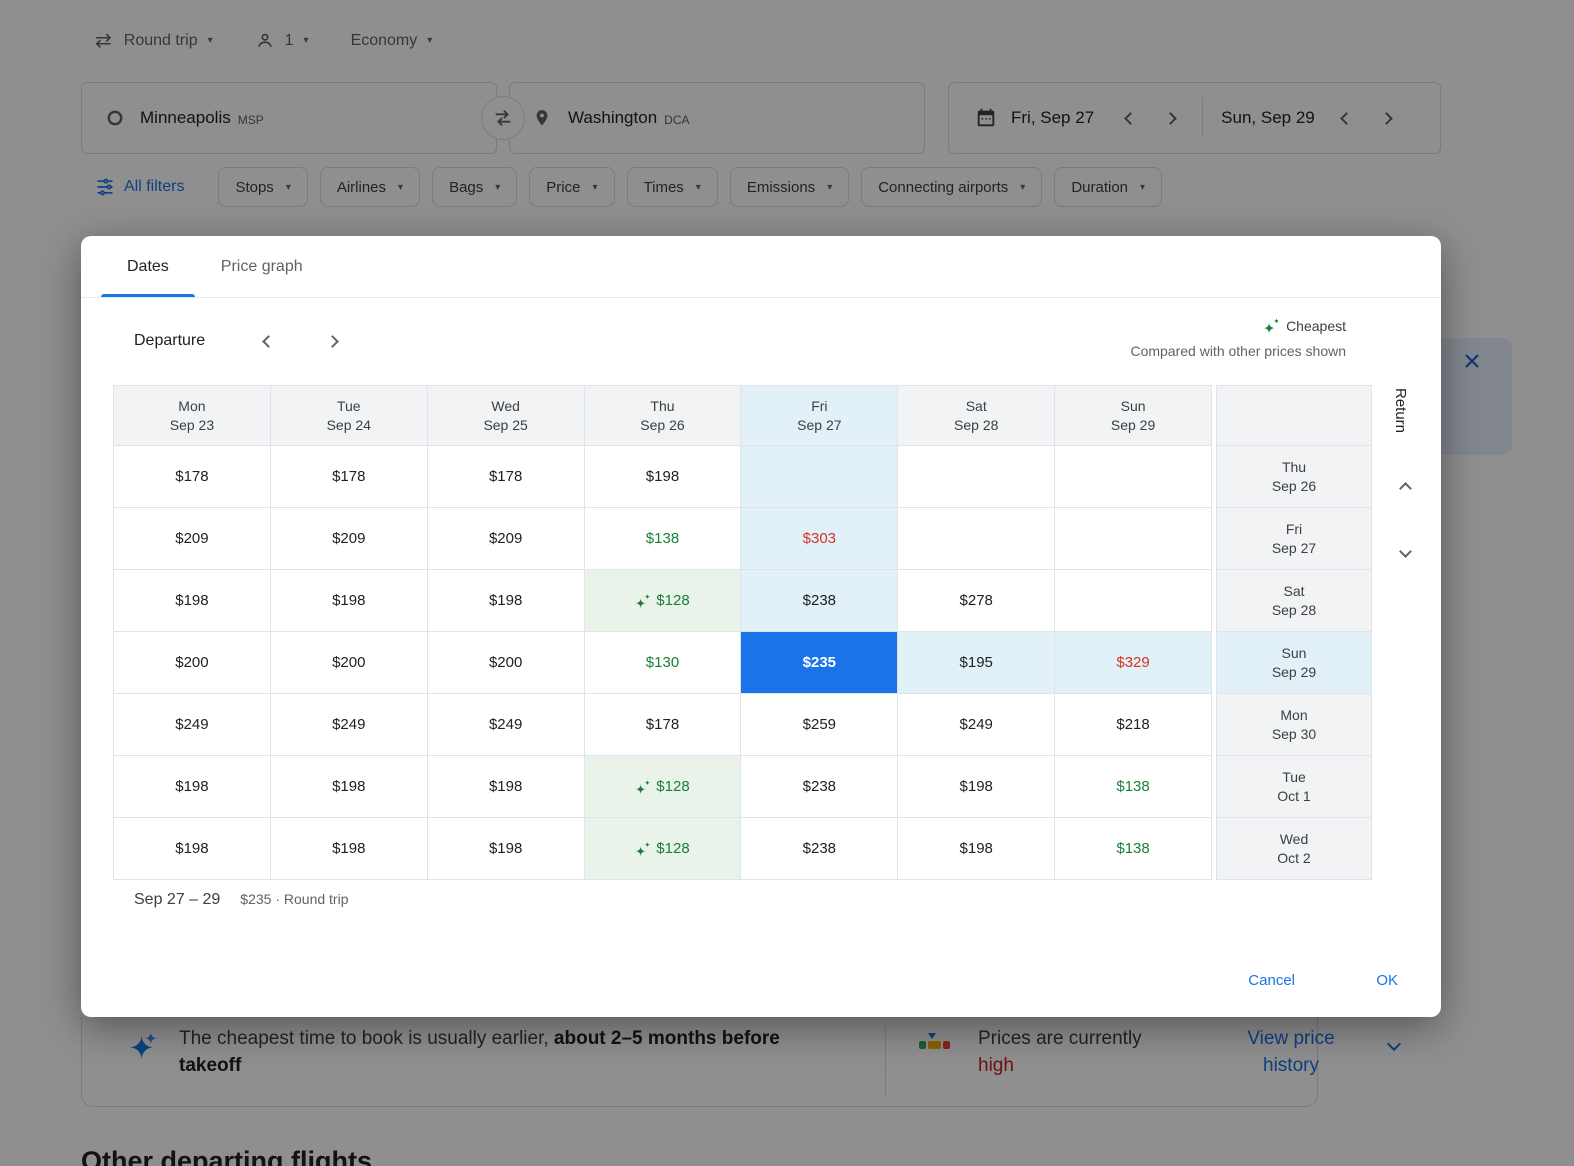 This screenshot has width=1574, height=1166. Describe the element at coordinates (977, 601) in the screenshot. I see `price-cell: $278` at that location.